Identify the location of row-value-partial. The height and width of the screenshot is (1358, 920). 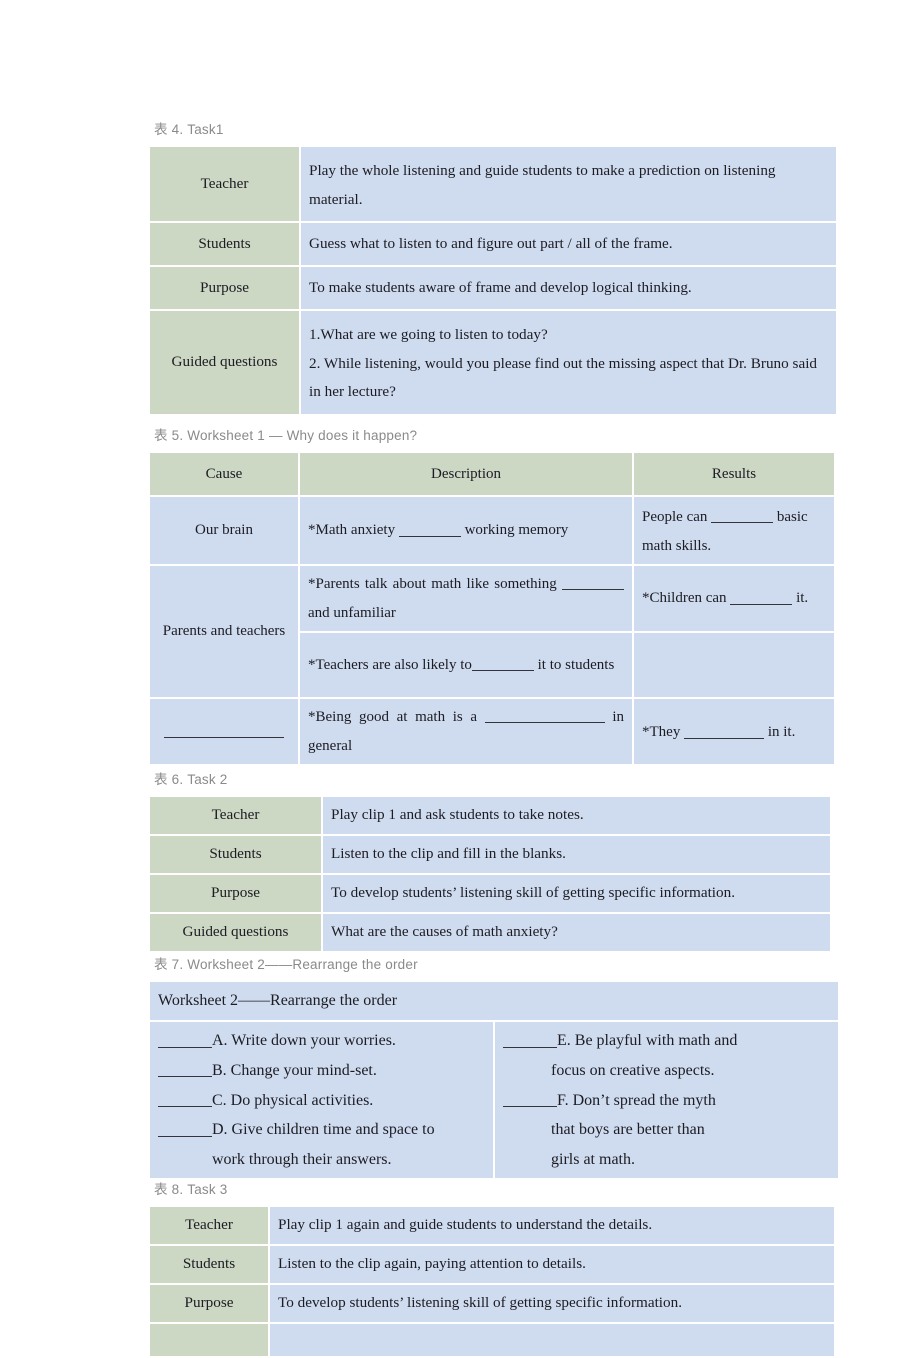
(552, 1339).